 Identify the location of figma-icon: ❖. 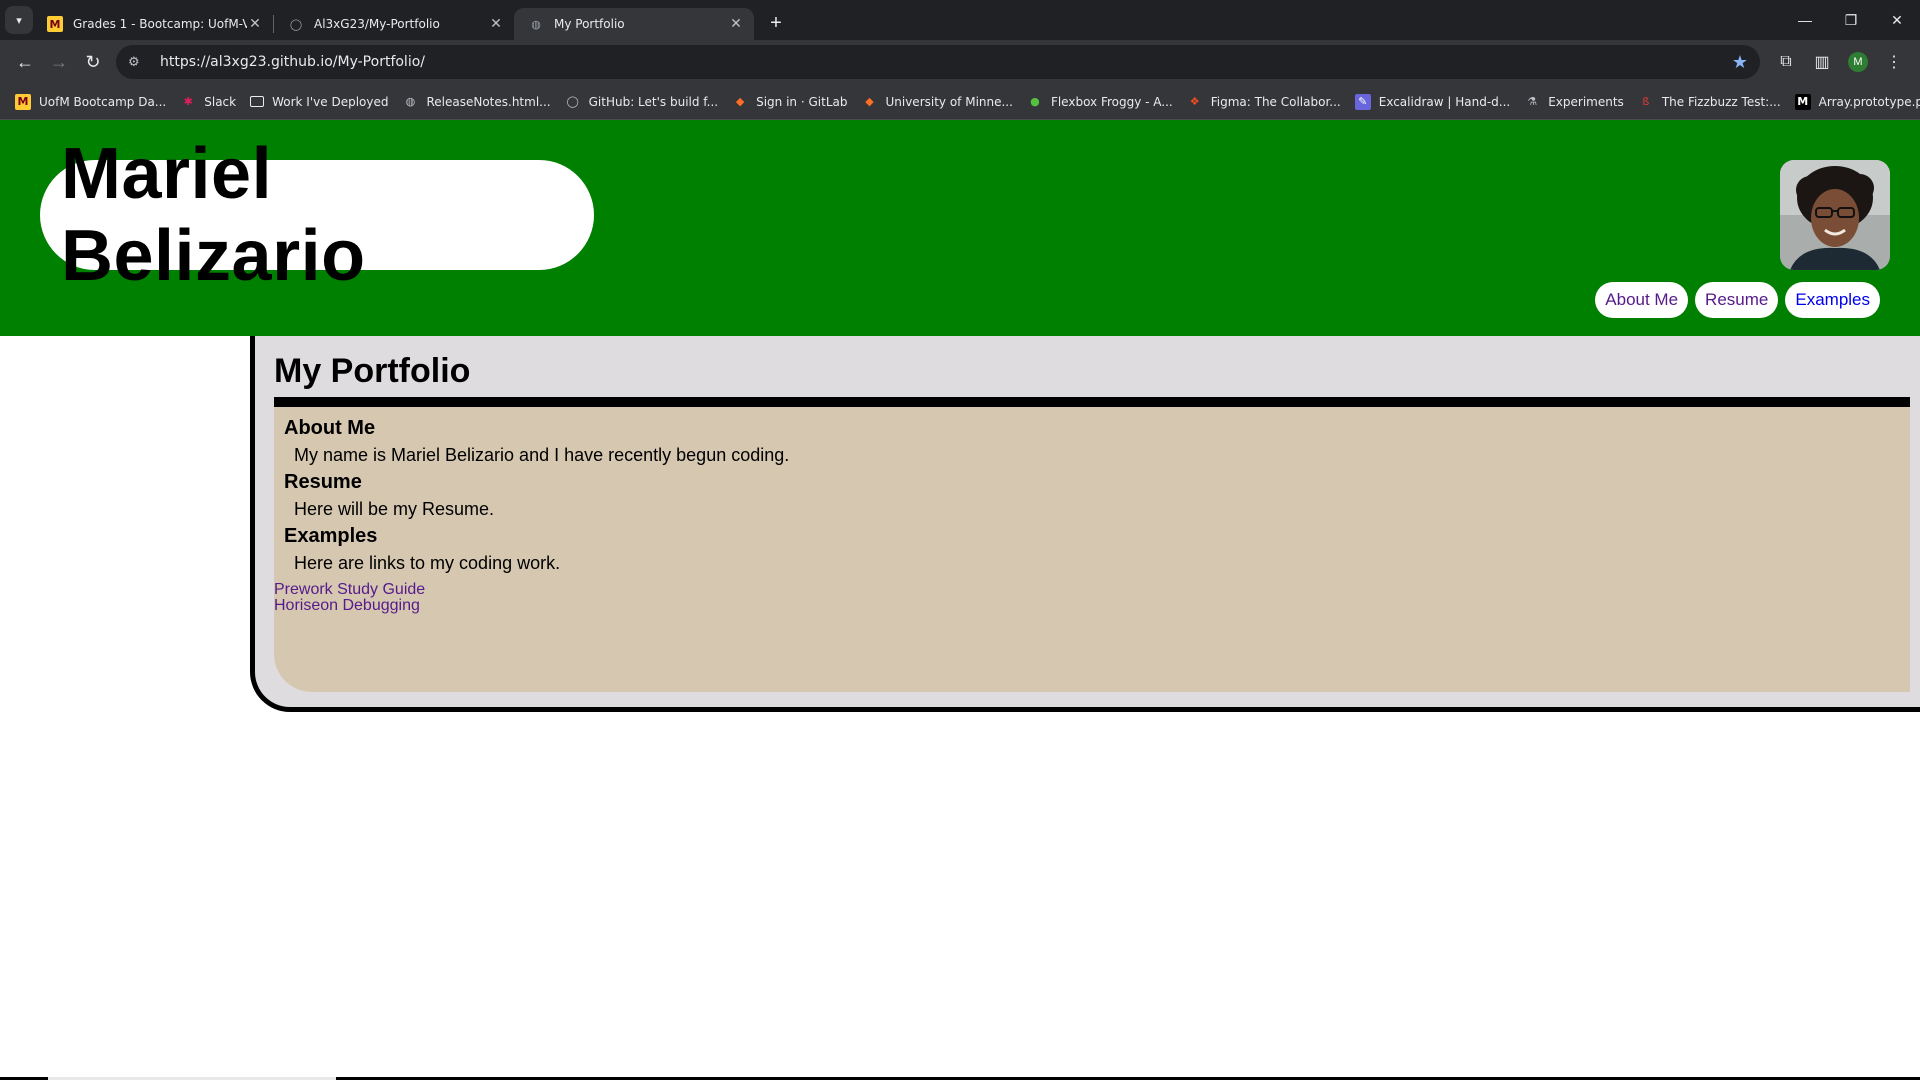
(1194, 101).